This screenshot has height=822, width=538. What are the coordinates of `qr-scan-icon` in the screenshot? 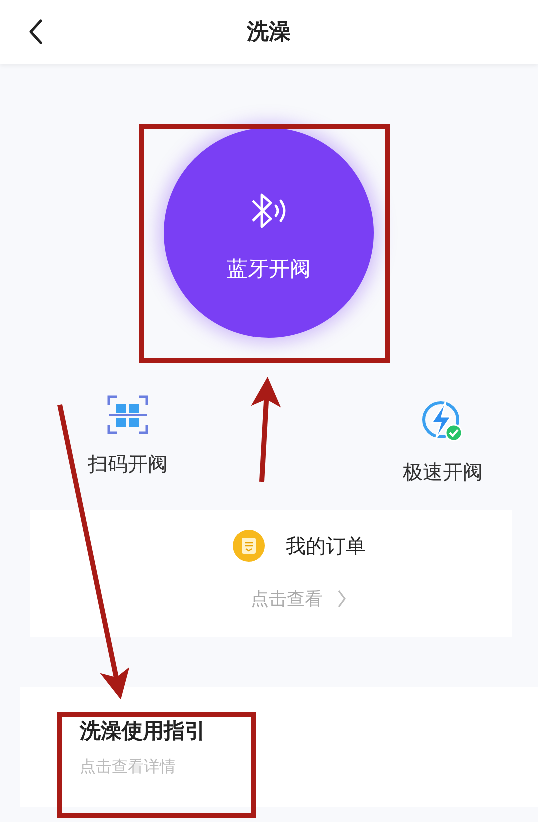 It's located at (128, 415).